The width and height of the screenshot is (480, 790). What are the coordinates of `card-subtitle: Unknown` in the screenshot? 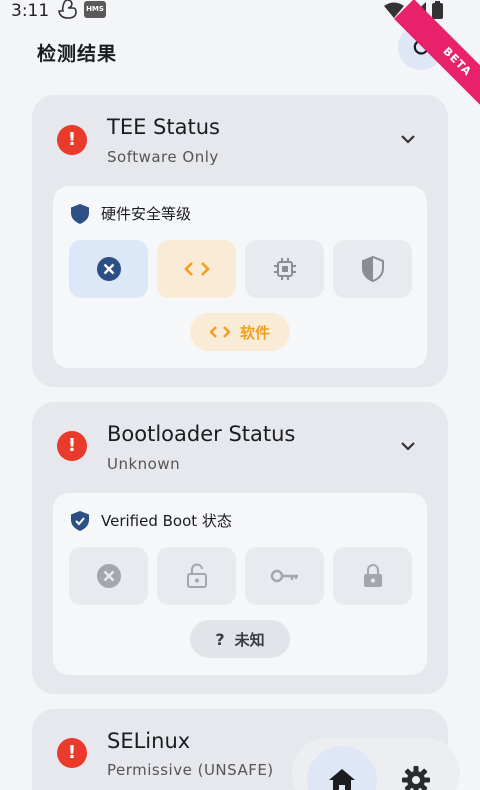 It's located at (144, 464).